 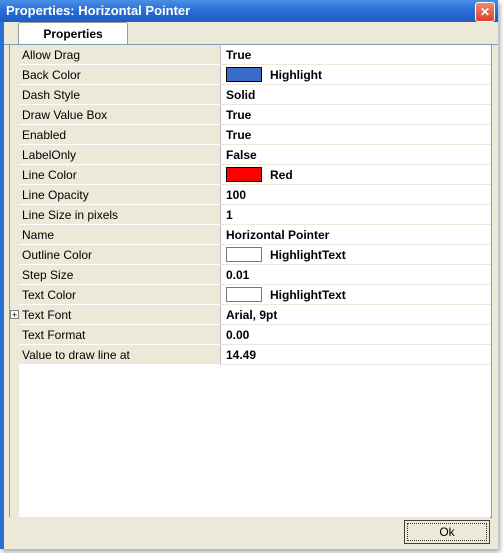 I want to click on expand-plus-icon: +, so click(x=14, y=315).